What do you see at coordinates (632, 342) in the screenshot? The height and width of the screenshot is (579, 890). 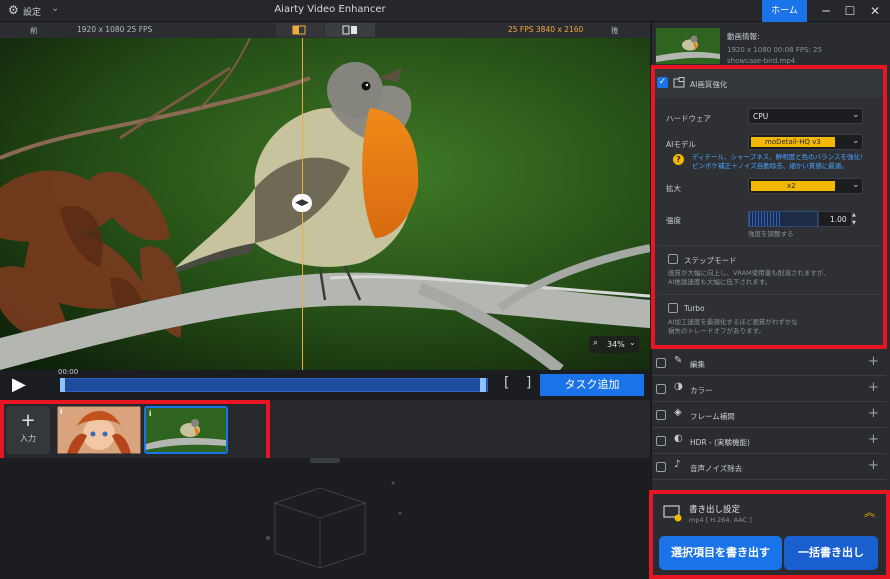 I see `chevron-down-icon: ⌄` at bounding box center [632, 342].